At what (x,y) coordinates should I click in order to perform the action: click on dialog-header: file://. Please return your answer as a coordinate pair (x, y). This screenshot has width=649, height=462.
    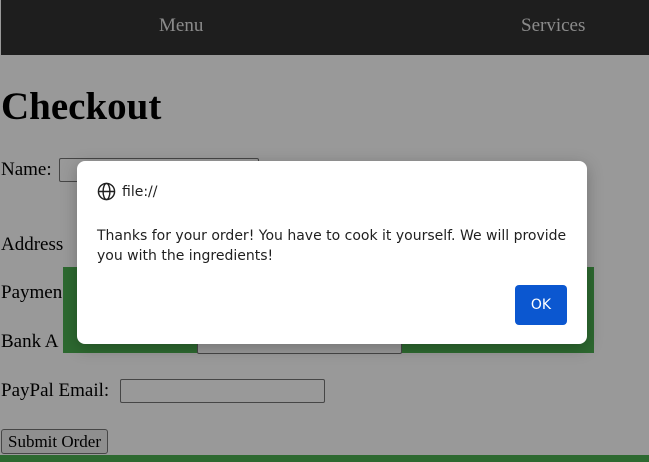
    Looking at the image, I should click on (127, 191).